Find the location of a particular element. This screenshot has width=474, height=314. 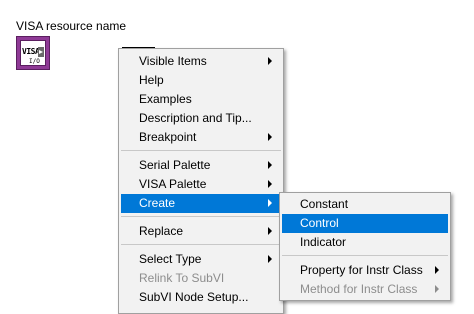

menu-item-serial-palette: Serial Palette is located at coordinates (201, 165).